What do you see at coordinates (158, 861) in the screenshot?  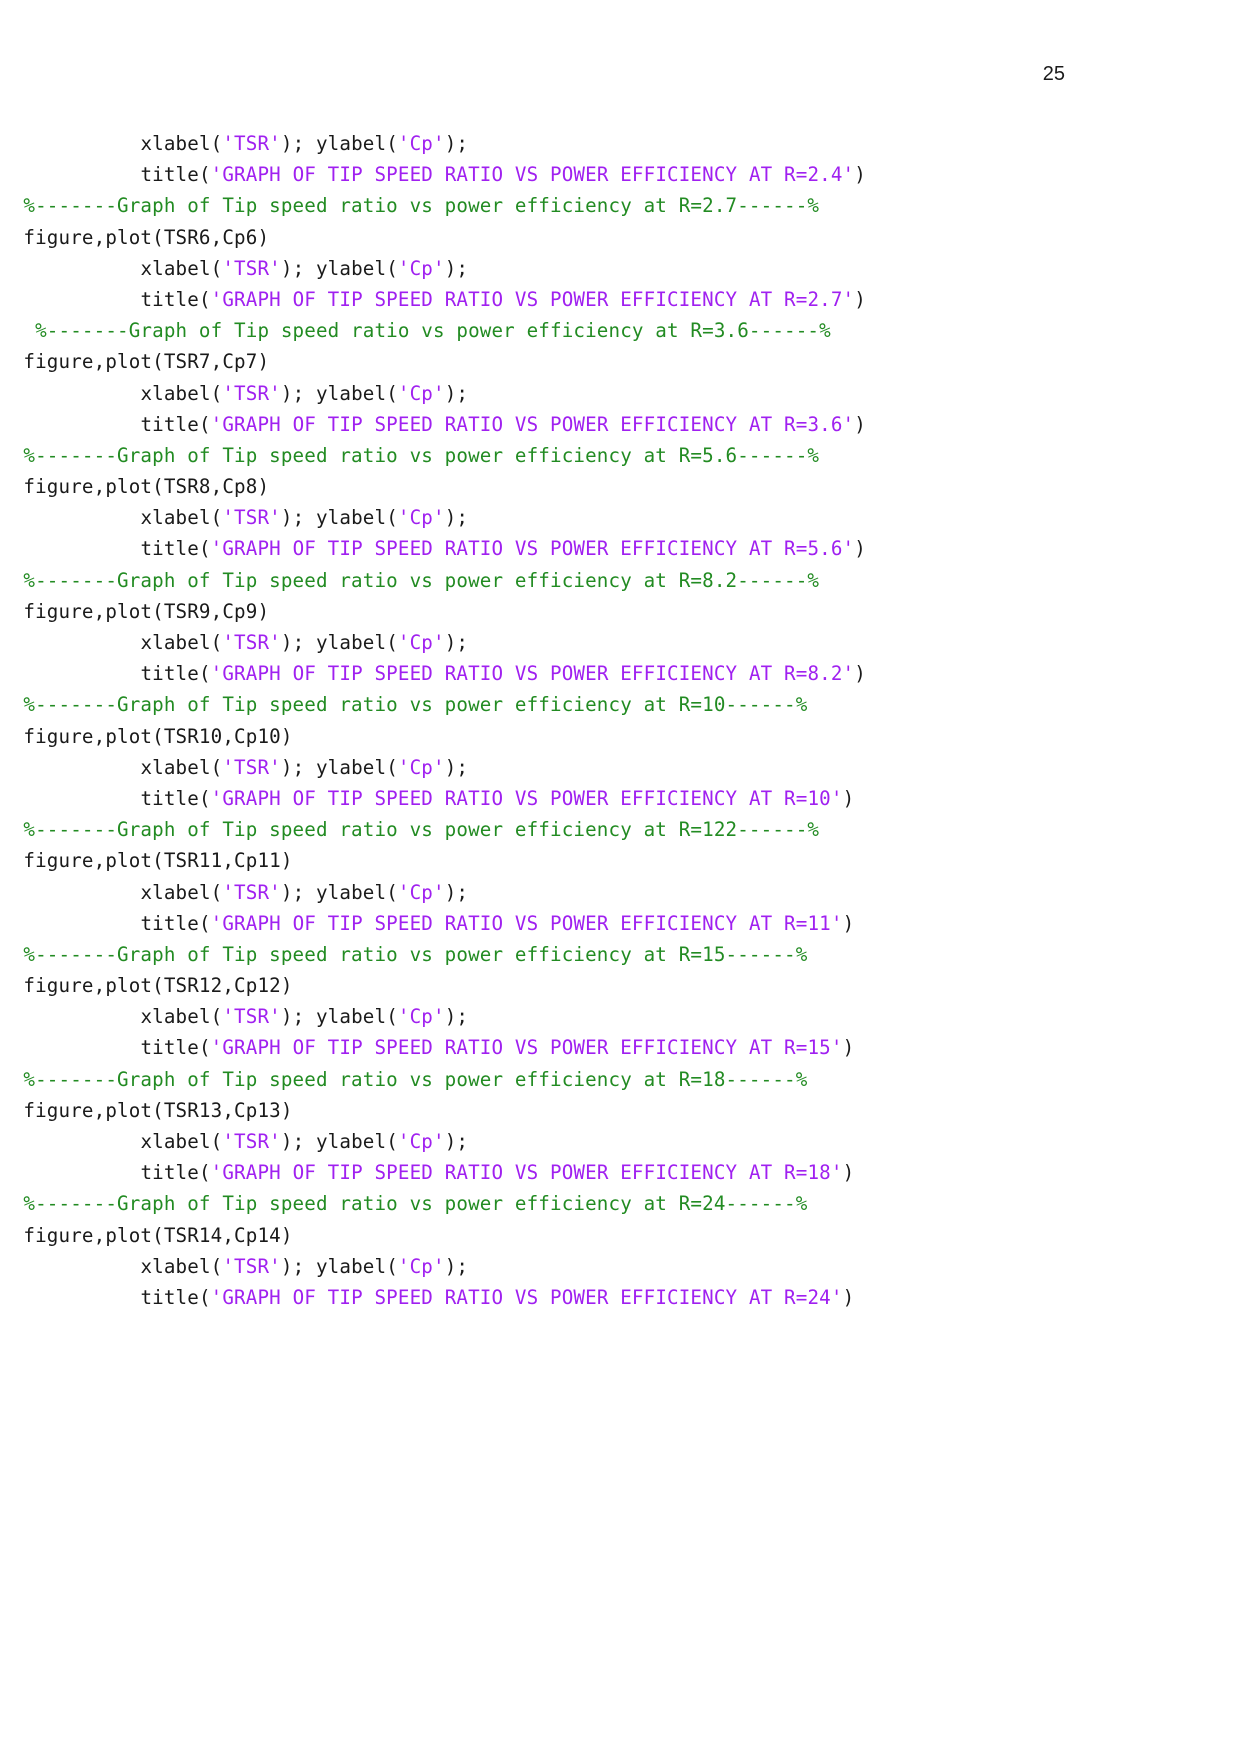 I see `code-token-plain: figure,plot(TSR11,Cp11)` at bounding box center [158, 861].